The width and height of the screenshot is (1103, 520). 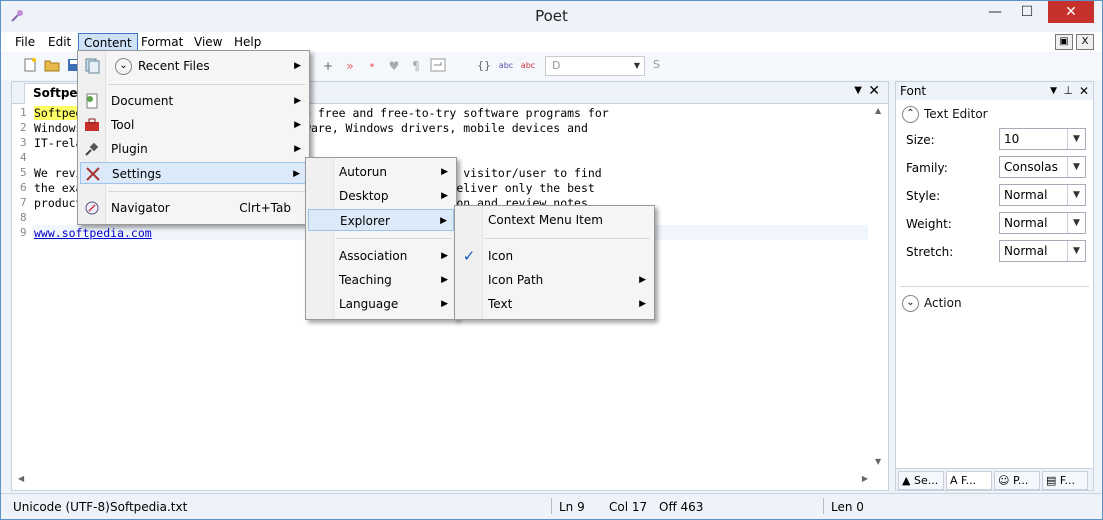 I want to click on style-dropdown: S, so click(x=659, y=66).